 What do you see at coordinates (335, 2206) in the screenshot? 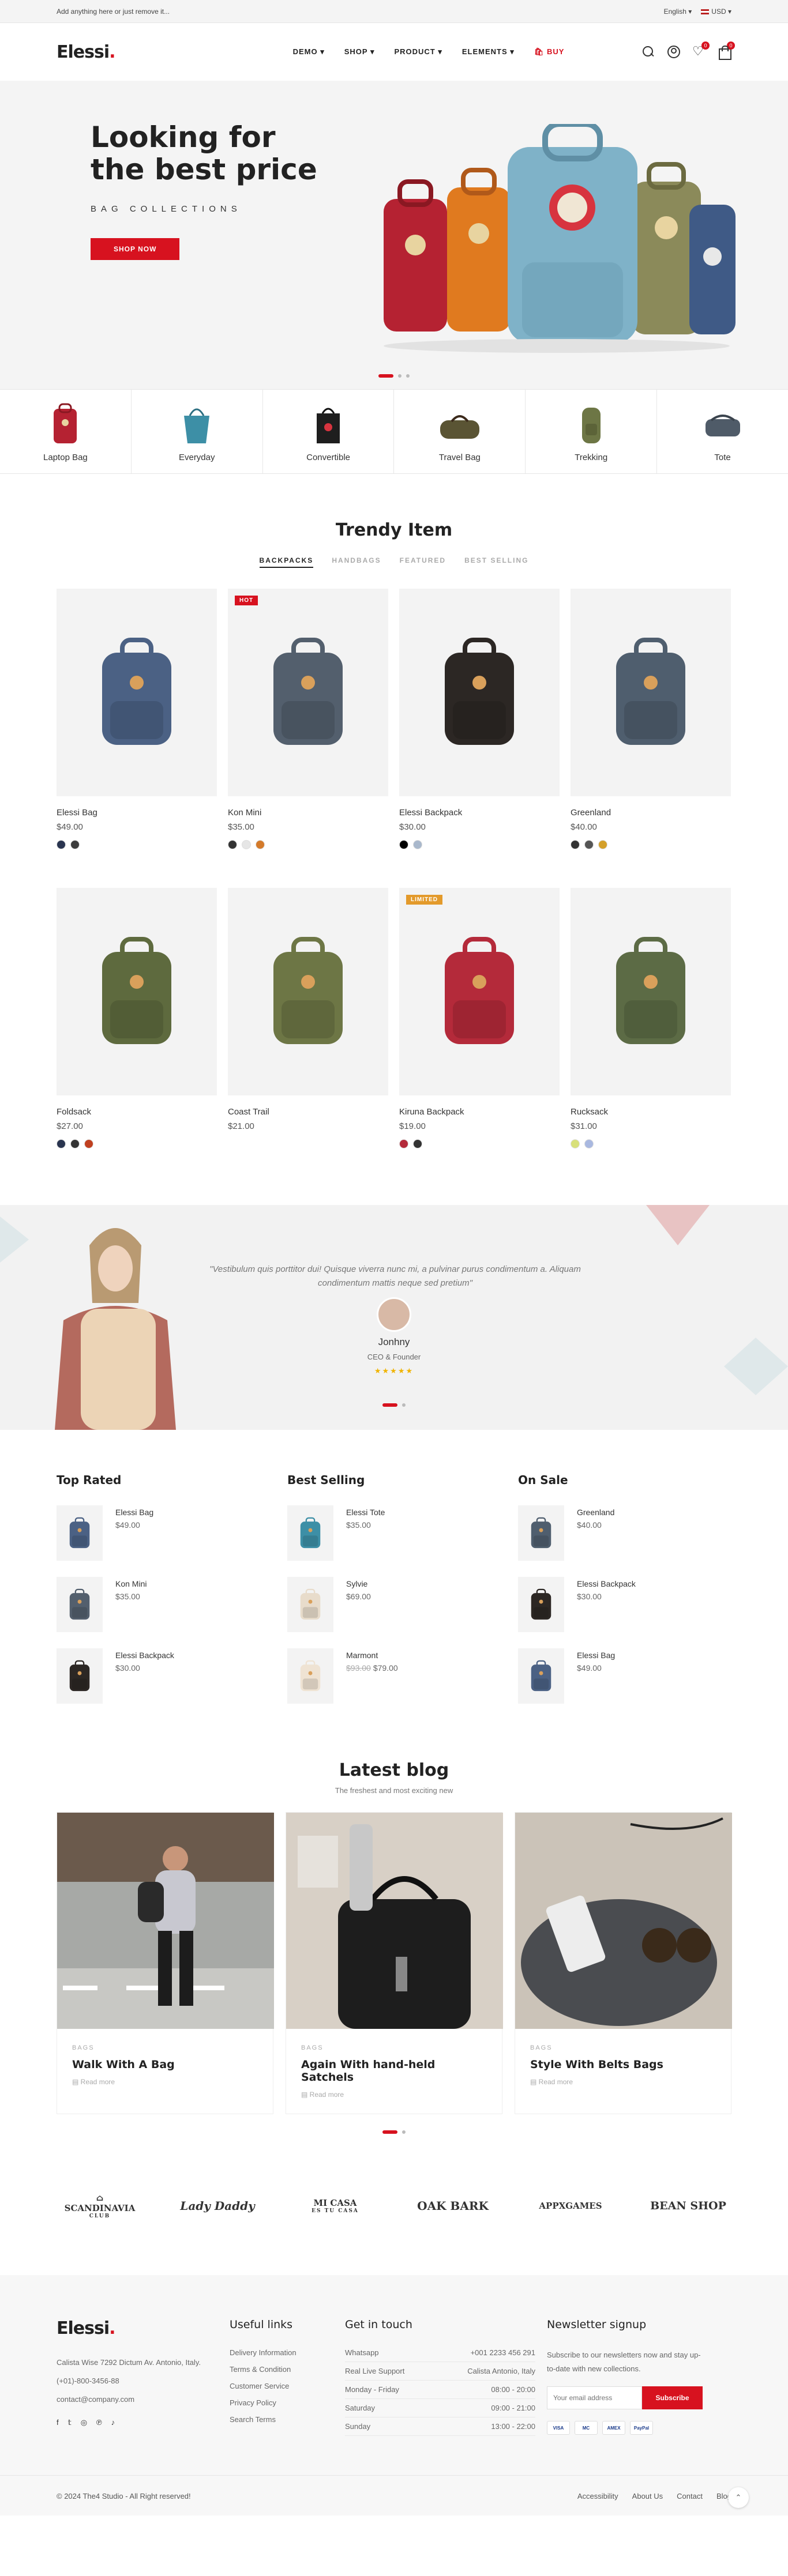
I see `brand-mi-casa-logo: MI CASA ES TU CASA` at bounding box center [335, 2206].